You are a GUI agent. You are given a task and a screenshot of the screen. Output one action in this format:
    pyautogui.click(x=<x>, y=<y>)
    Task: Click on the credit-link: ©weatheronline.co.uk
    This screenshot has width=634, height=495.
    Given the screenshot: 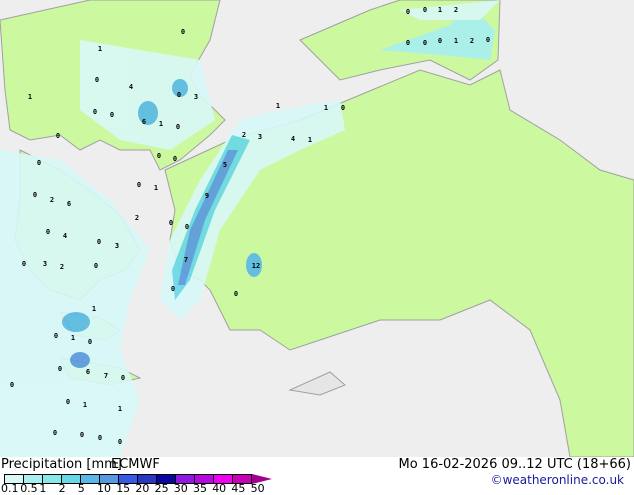 What is the action you would take?
    pyautogui.click(x=557, y=480)
    